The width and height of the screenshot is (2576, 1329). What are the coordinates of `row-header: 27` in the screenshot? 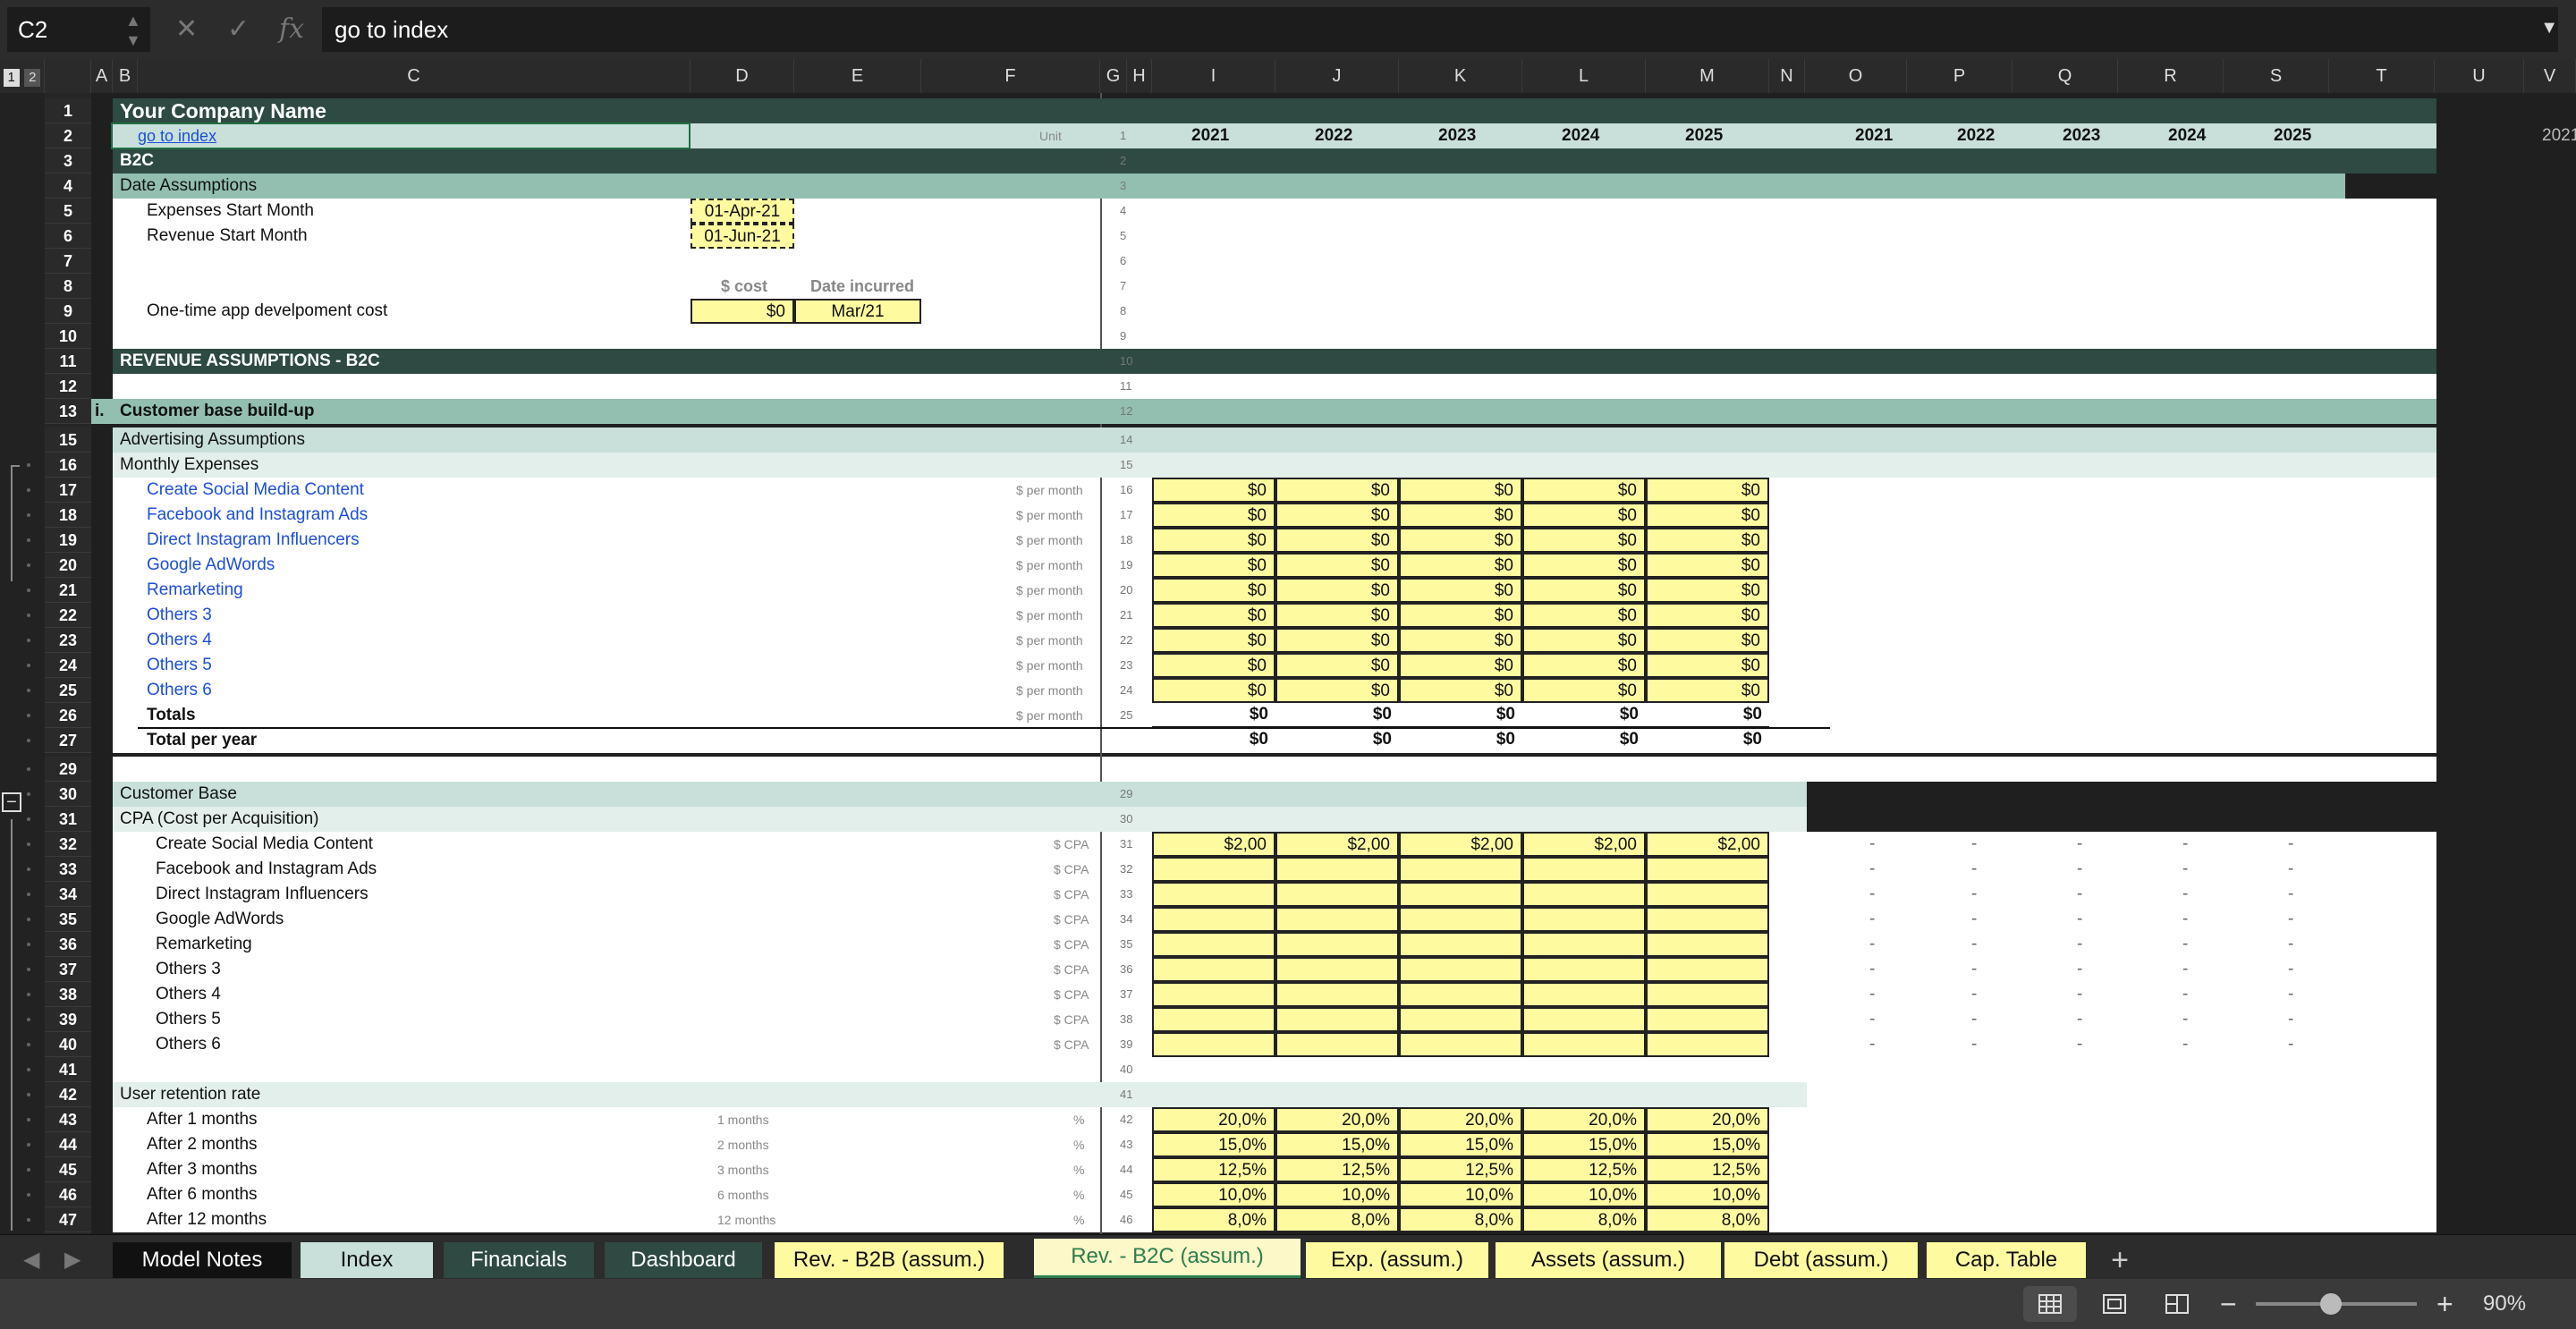 It's located at (68, 740).